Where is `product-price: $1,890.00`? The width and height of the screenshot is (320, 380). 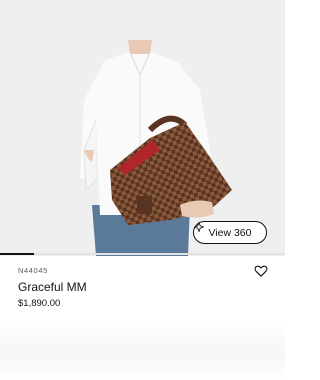
product-price: $1,890.00 is located at coordinates (39, 303).